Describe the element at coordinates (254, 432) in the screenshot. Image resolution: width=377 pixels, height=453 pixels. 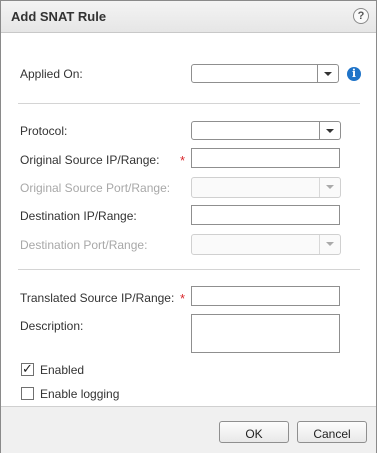
I see `ok-button: OK` at that location.